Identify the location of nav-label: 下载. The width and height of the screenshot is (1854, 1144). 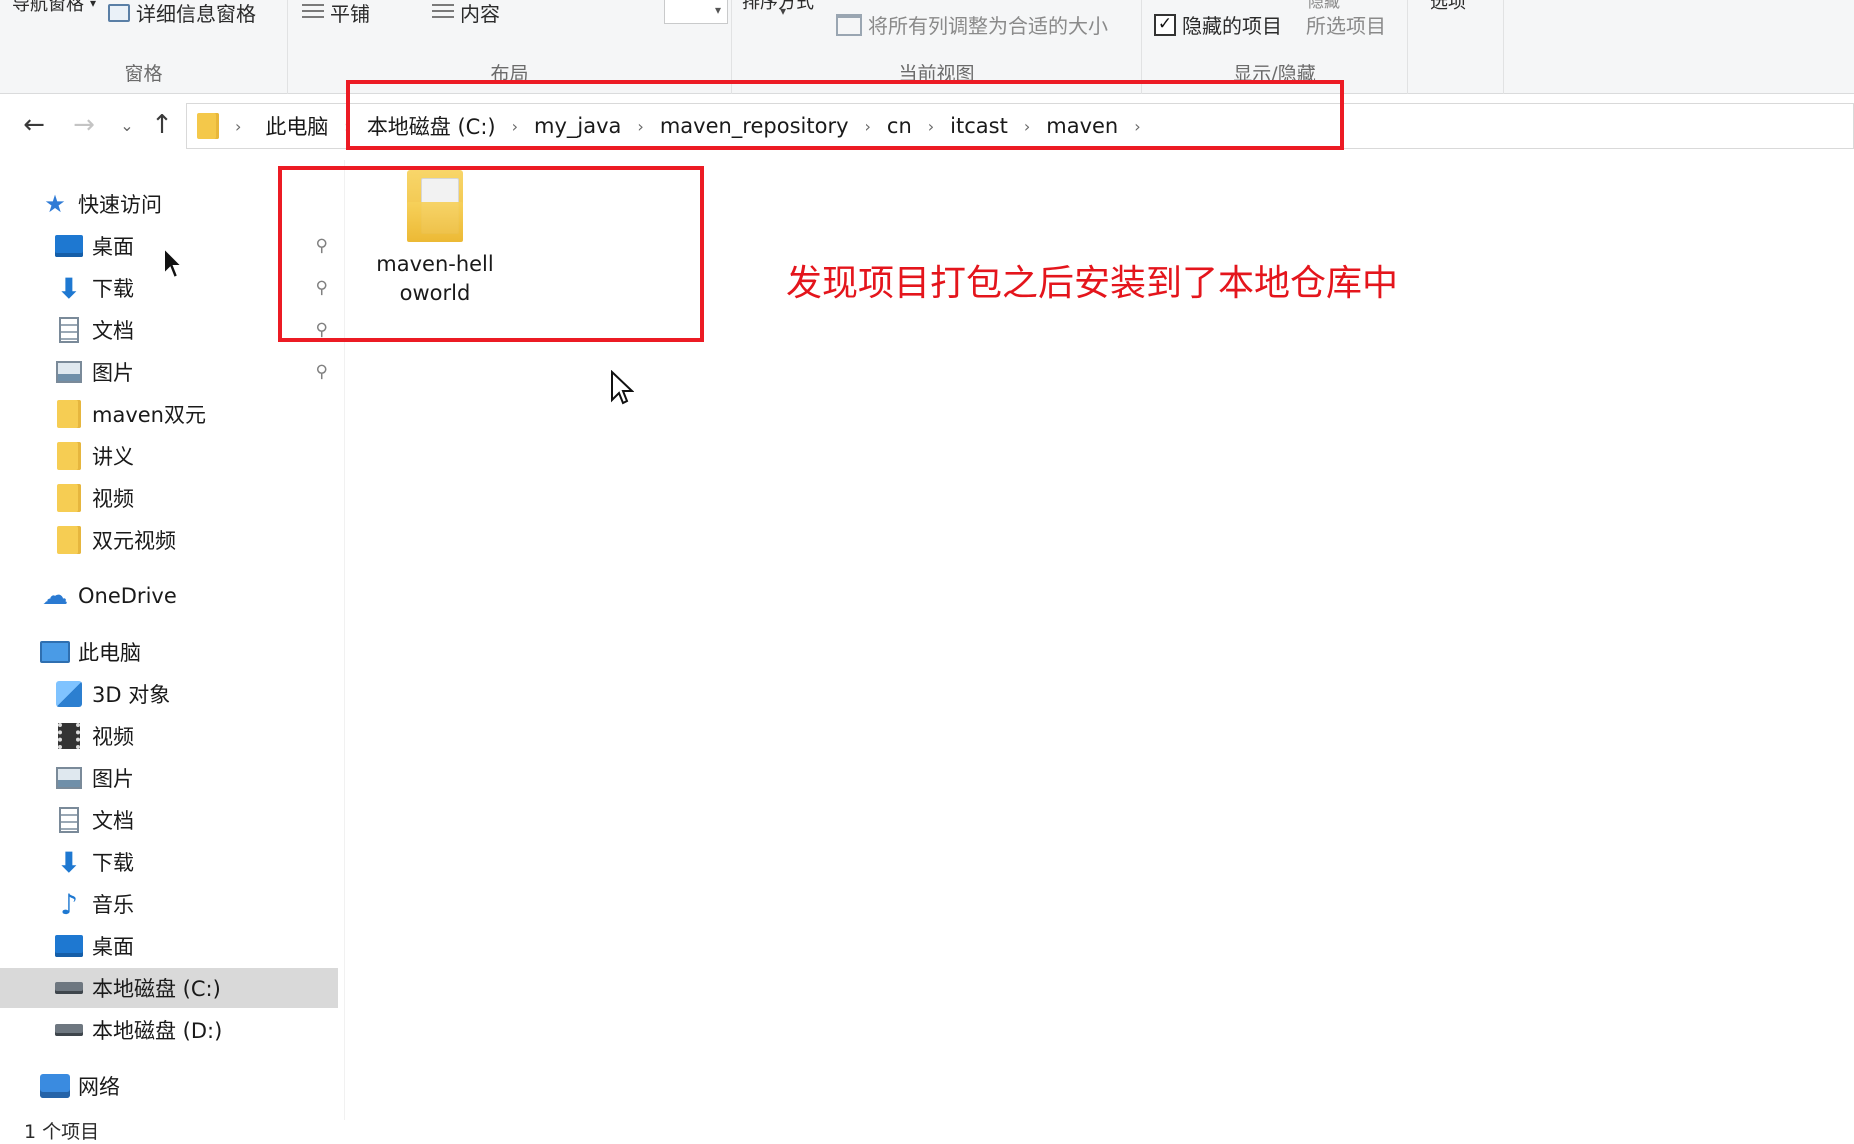
(113, 863).